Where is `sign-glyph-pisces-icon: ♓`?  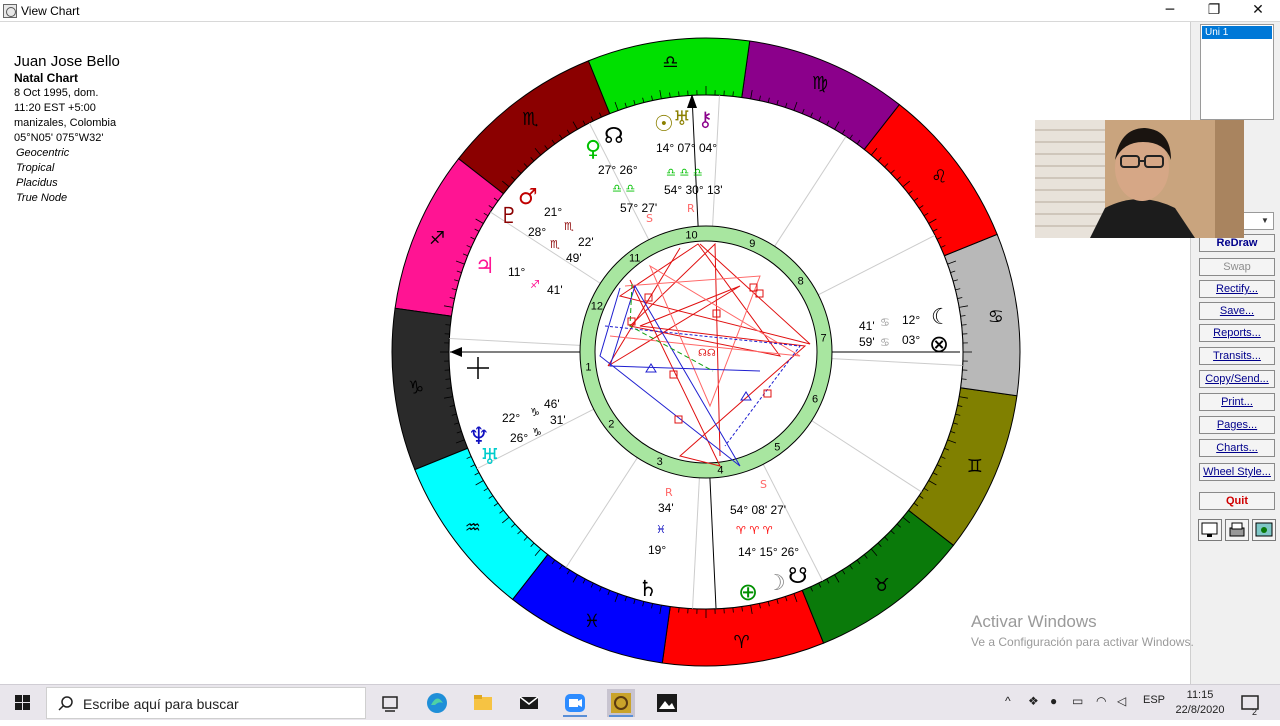
sign-glyph-pisces-icon: ♓ is located at coordinates (592, 621).